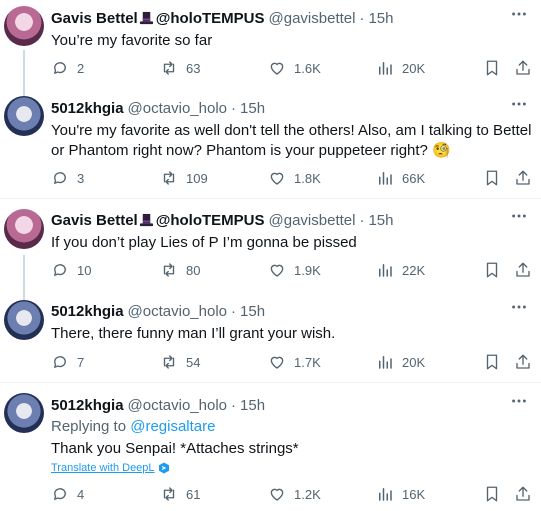 This screenshot has width=541, height=511. Describe the element at coordinates (193, 68) in the screenshot. I see `retweet-count: 63` at that location.